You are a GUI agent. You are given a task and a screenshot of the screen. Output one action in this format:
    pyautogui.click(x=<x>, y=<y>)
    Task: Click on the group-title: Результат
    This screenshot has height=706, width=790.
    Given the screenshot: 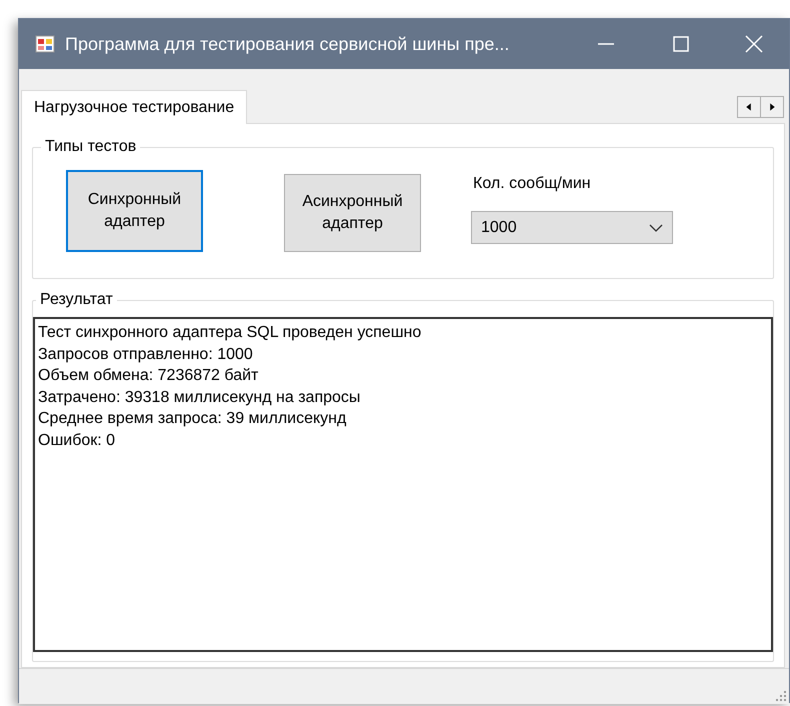 What is the action you would take?
    pyautogui.click(x=76, y=300)
    